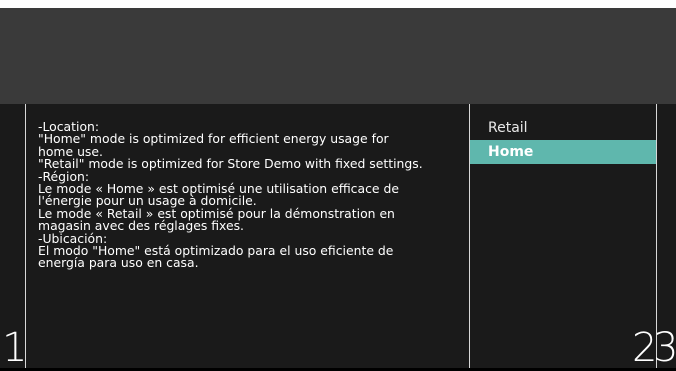 The height and width of the screenshot is (371, 676). Describe the element at coordinates (338, 4) in the screenshot. I see `top-border` at that location.